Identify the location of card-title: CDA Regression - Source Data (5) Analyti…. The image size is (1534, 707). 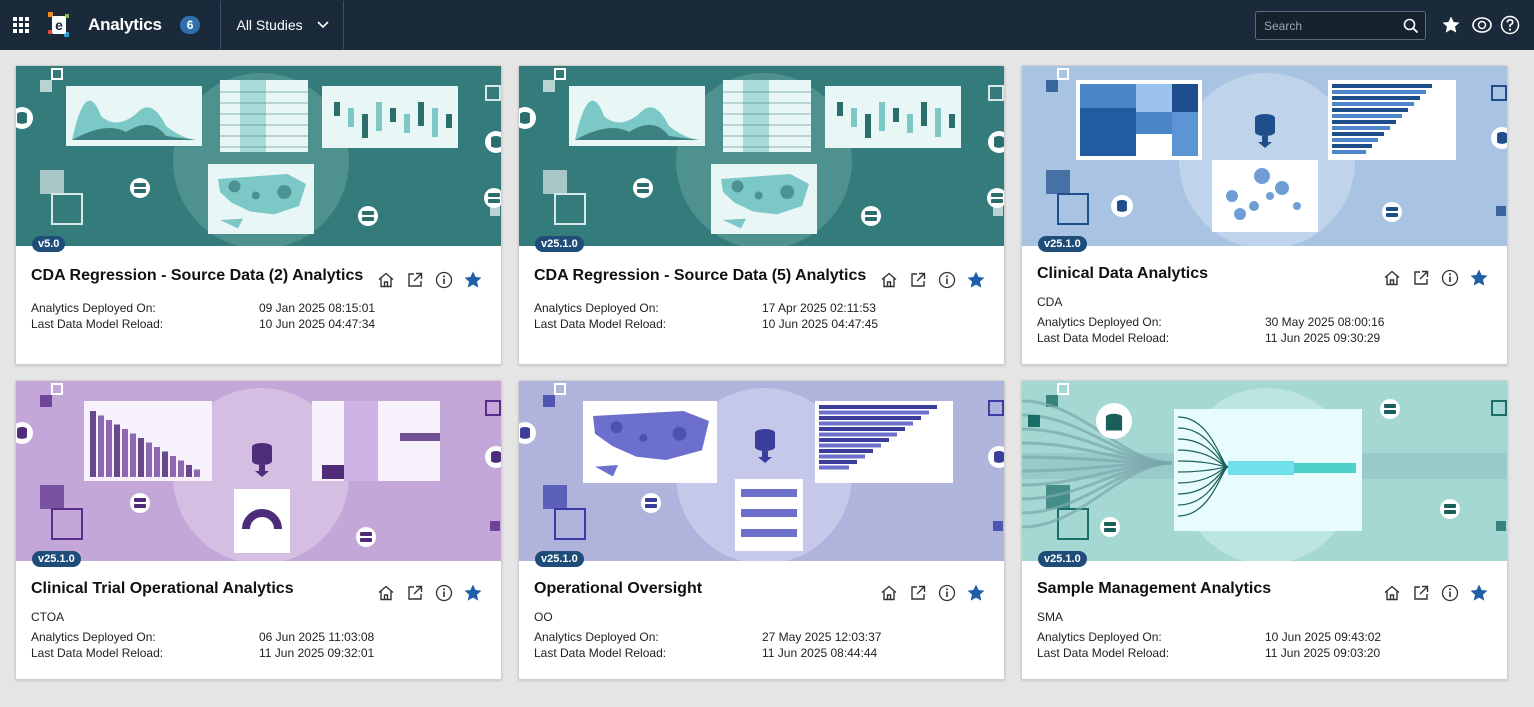
(700, 276).